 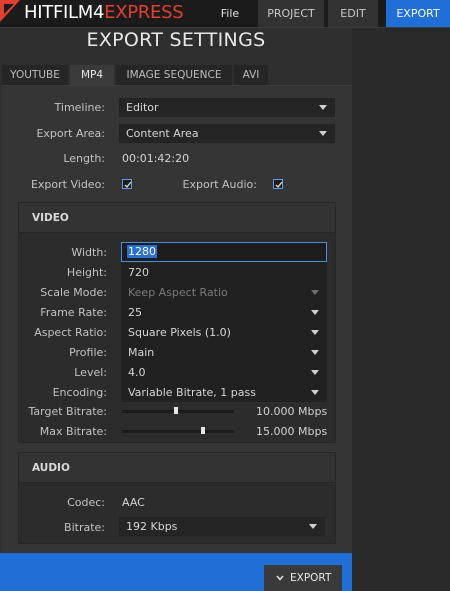 What do you see at coordinates (92, 75) in the screenshot?
I see `tab-mp4: MP4` at bounding box center [92, 75].